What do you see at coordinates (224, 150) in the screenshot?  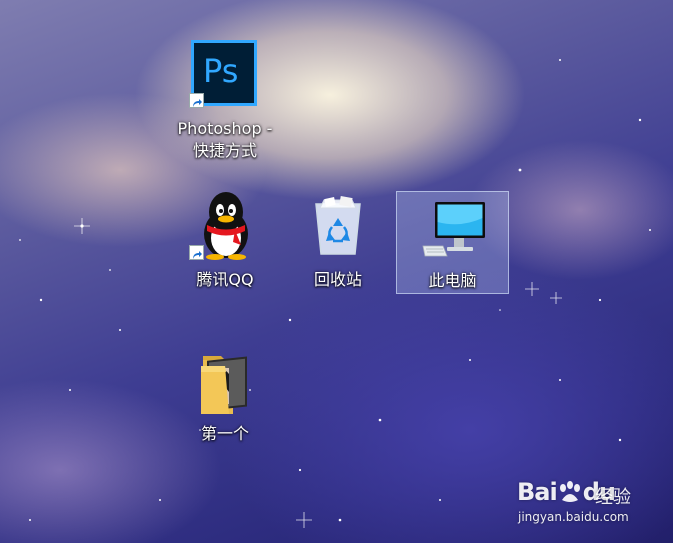 I see `label-line-2: 快捷方式` at bounding box center [224, 150].